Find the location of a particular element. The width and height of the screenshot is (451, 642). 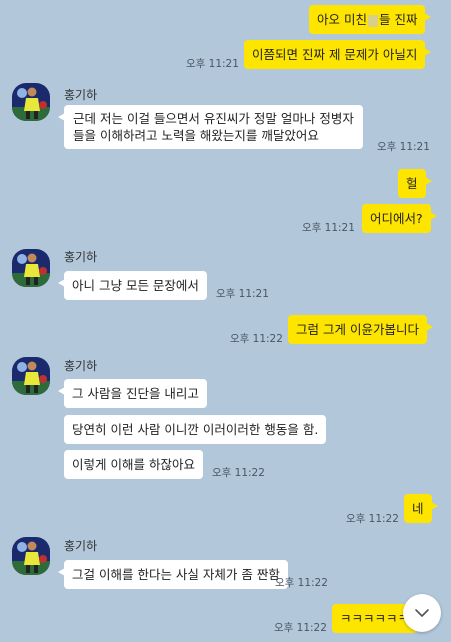

received-message: 당연히 이런 사람 이니깐 이러이러한 행동을 함. is located at coordinates (195, 429).